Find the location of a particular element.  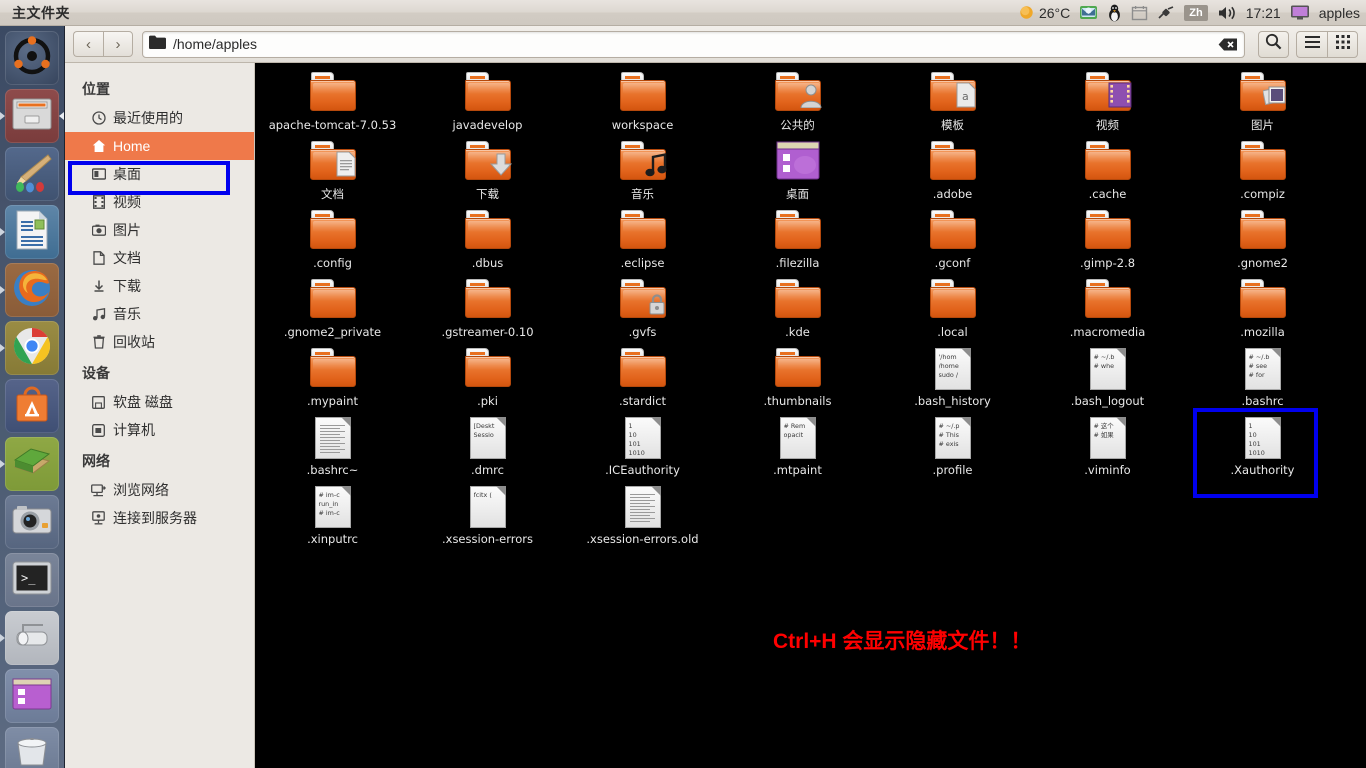

running-indicator-icon is located at coordinates (2, 116).